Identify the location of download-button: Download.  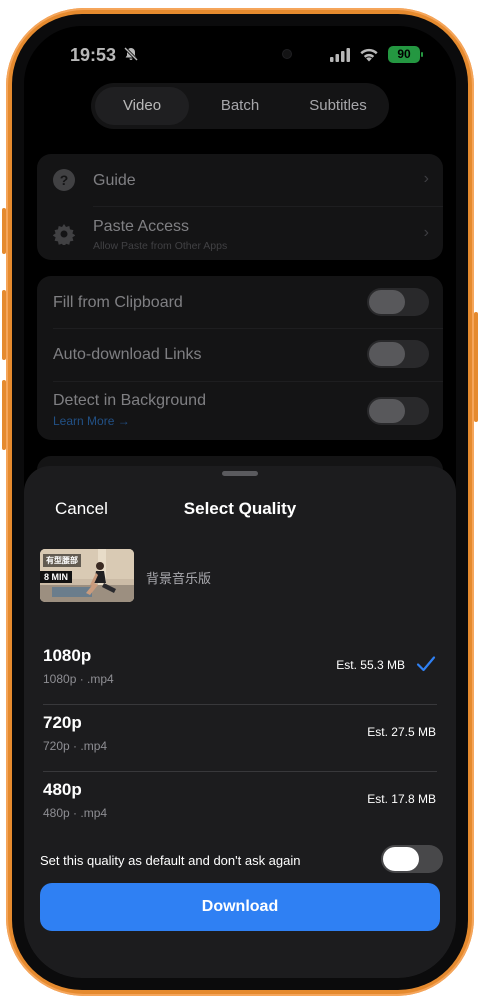
(240, 907).